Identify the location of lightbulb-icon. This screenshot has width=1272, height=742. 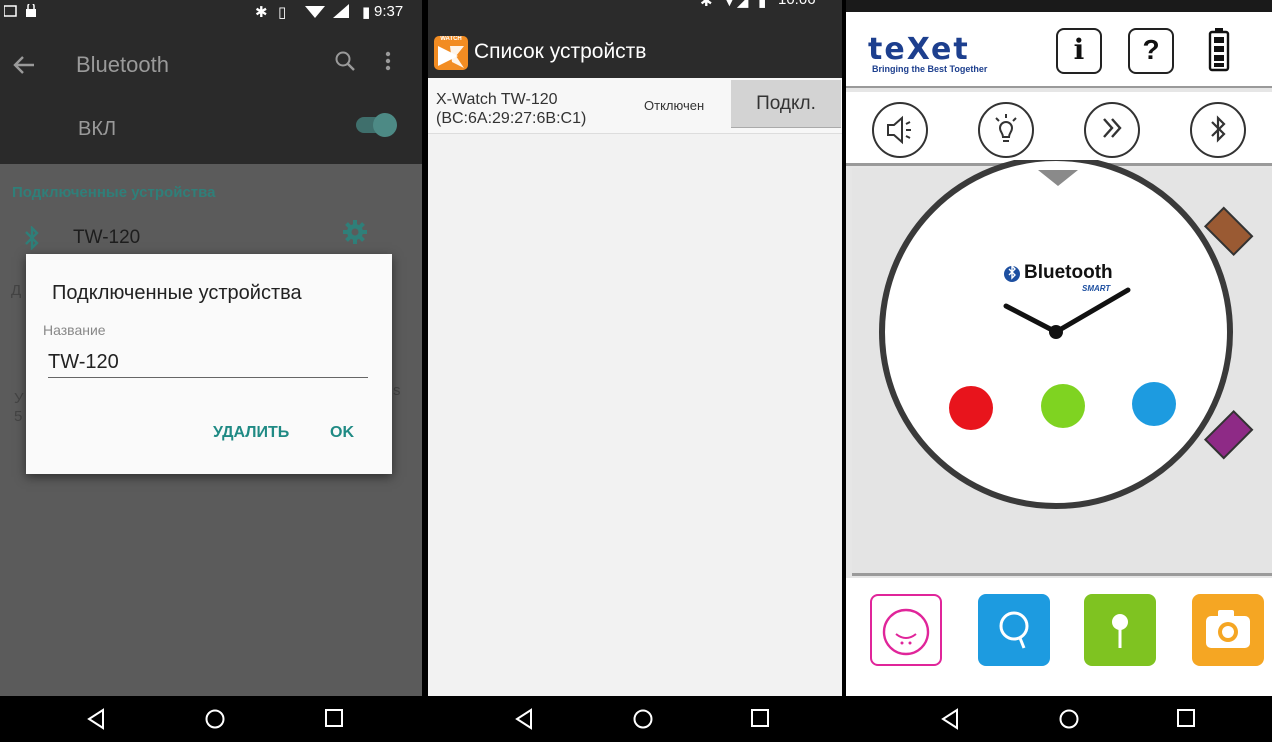
(1006, 128).